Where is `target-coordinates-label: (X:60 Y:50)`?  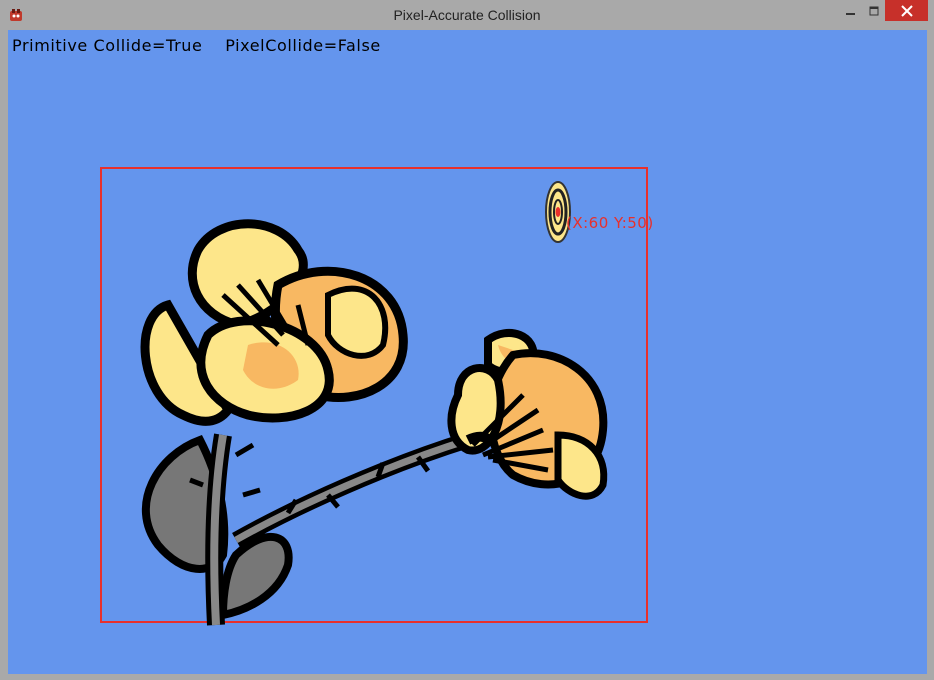
target-coordinates-label: (X:60 Y:50) is located at coordinates (610, 223).